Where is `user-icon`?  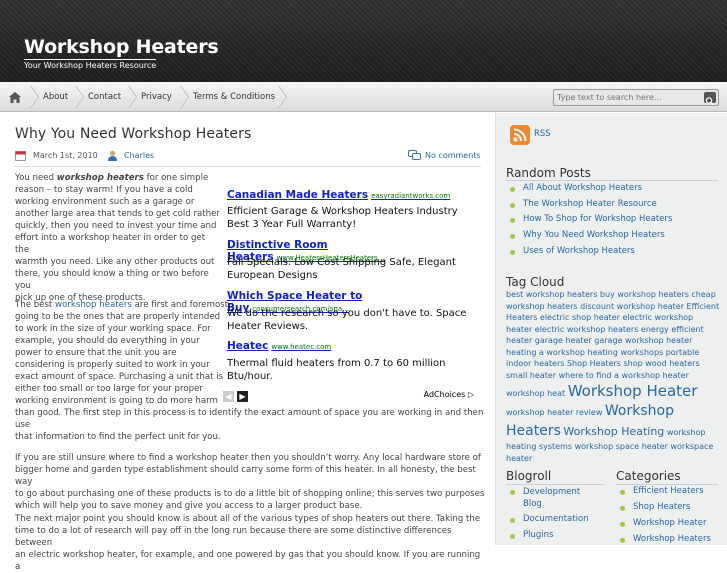 user-icon is located at coordinates (112, 155).